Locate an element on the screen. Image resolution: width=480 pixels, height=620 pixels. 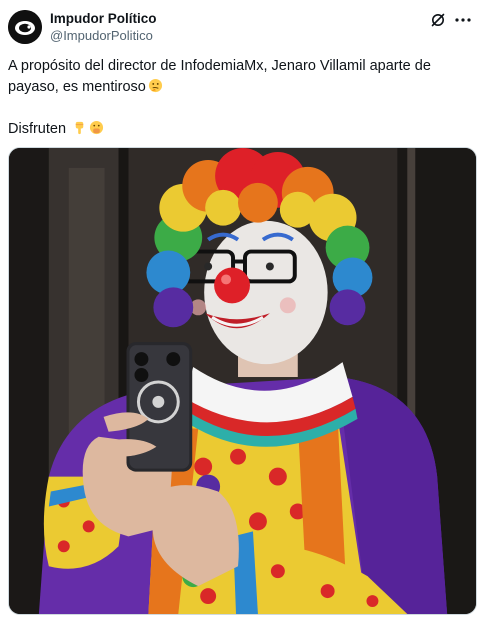
tweet-line-2: Disfruten is located at coordinates (240, 129).